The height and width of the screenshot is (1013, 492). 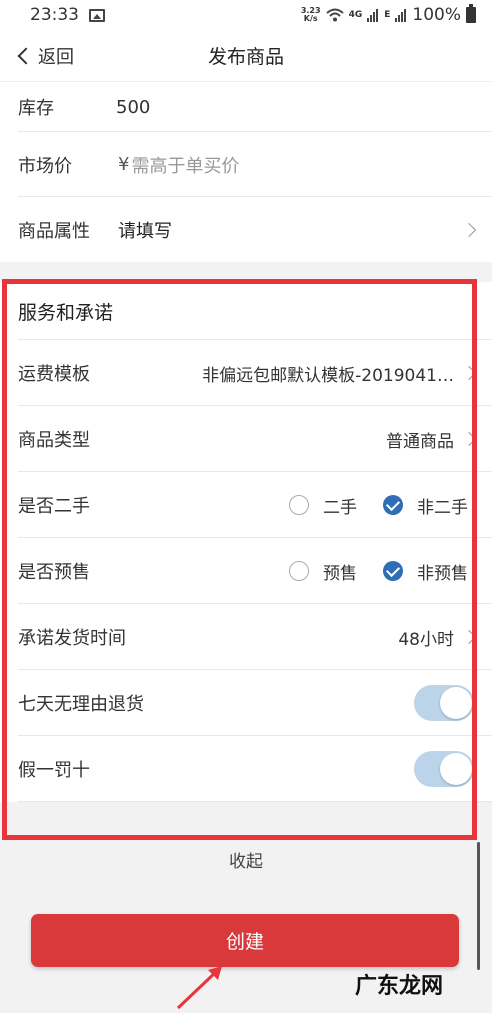 I want to click on option-not-presale: 非预售, so click(x=425, y=571).